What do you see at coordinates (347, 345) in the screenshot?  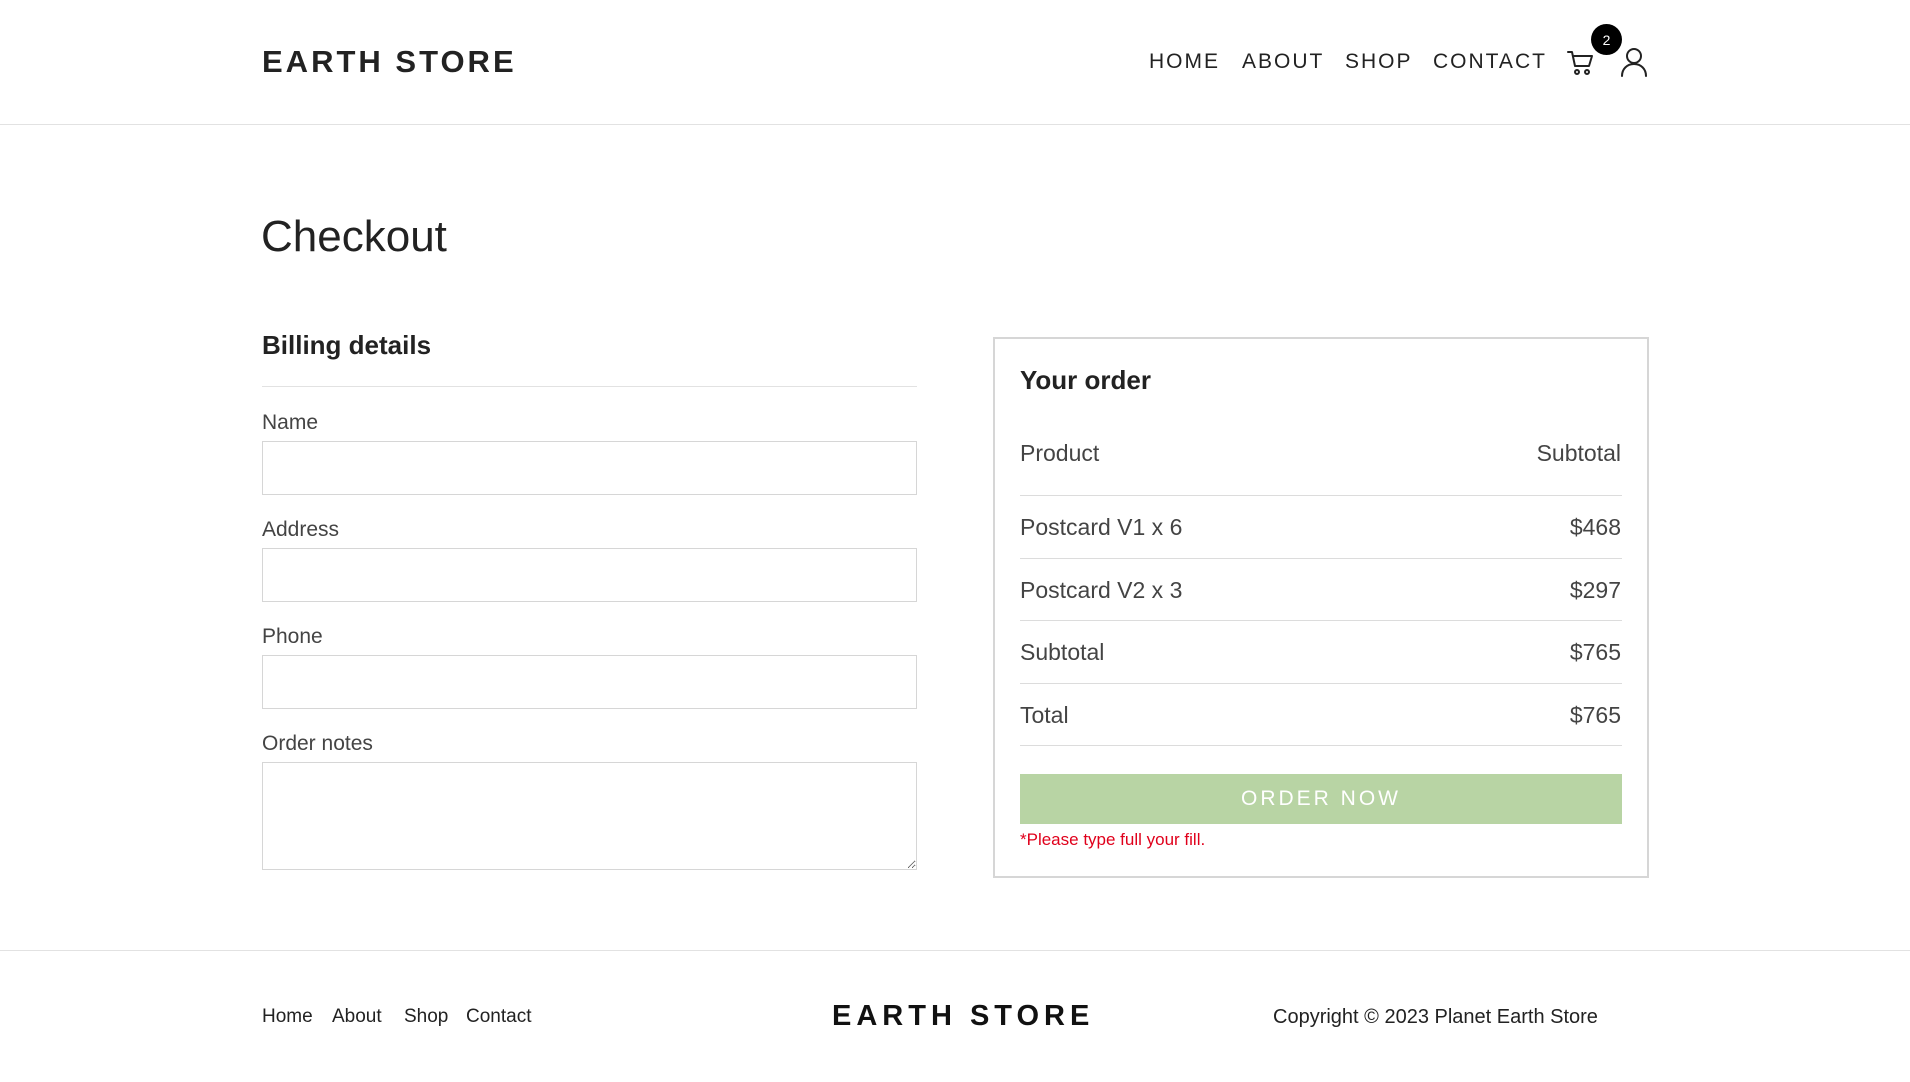 I see `billing-title: Billing details` at bounding box center [347, 345].